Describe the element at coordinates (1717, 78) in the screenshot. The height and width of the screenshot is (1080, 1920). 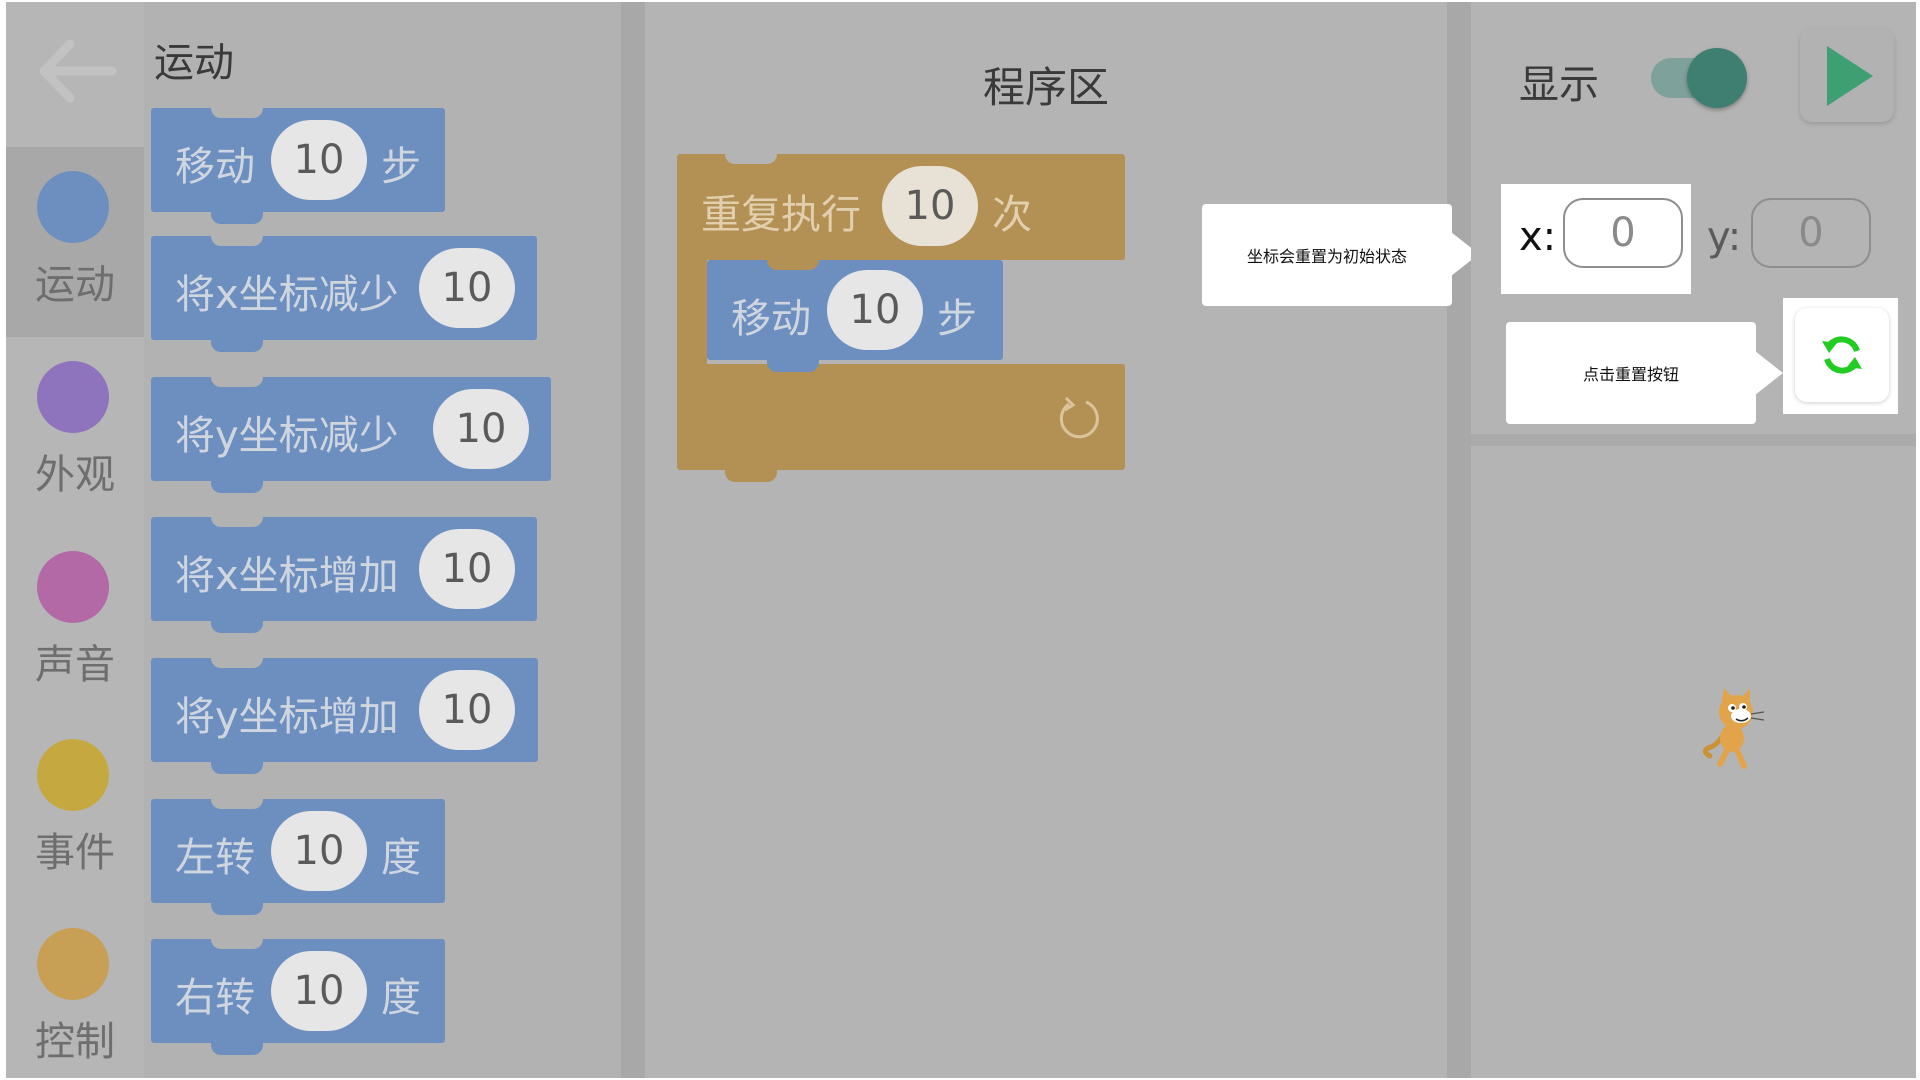
I see `toggle-knob` at that location.